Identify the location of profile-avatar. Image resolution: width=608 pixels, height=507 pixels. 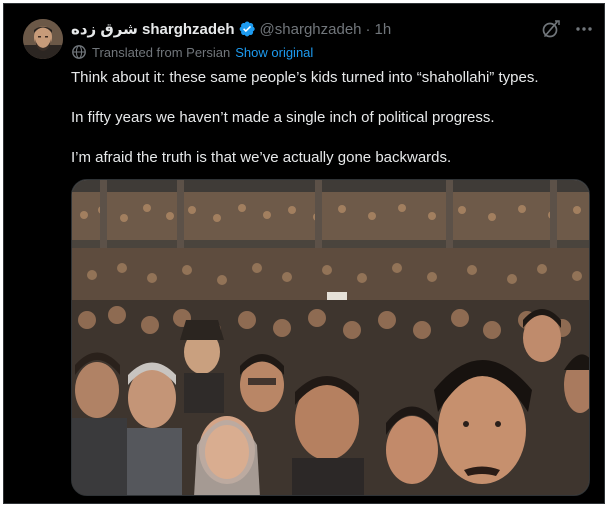
(43, 39).